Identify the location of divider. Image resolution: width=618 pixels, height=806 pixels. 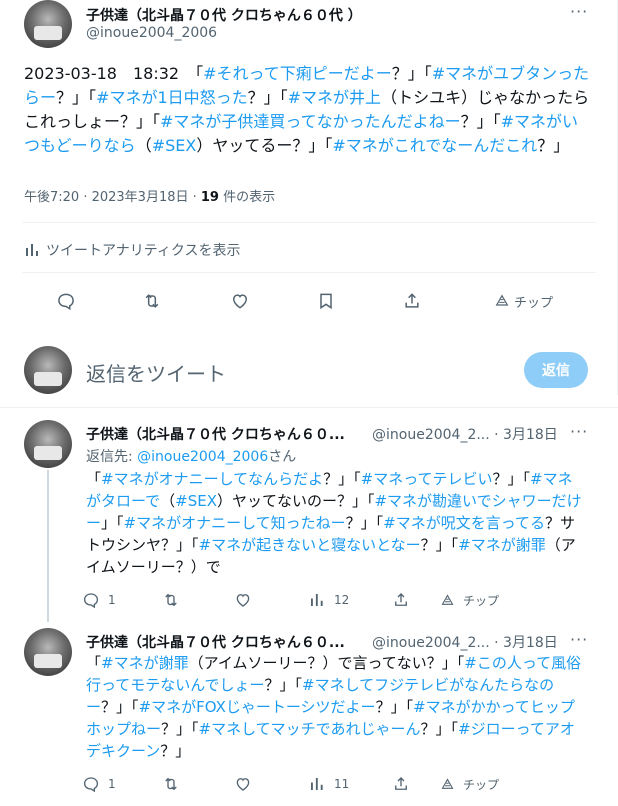
(309, 222).